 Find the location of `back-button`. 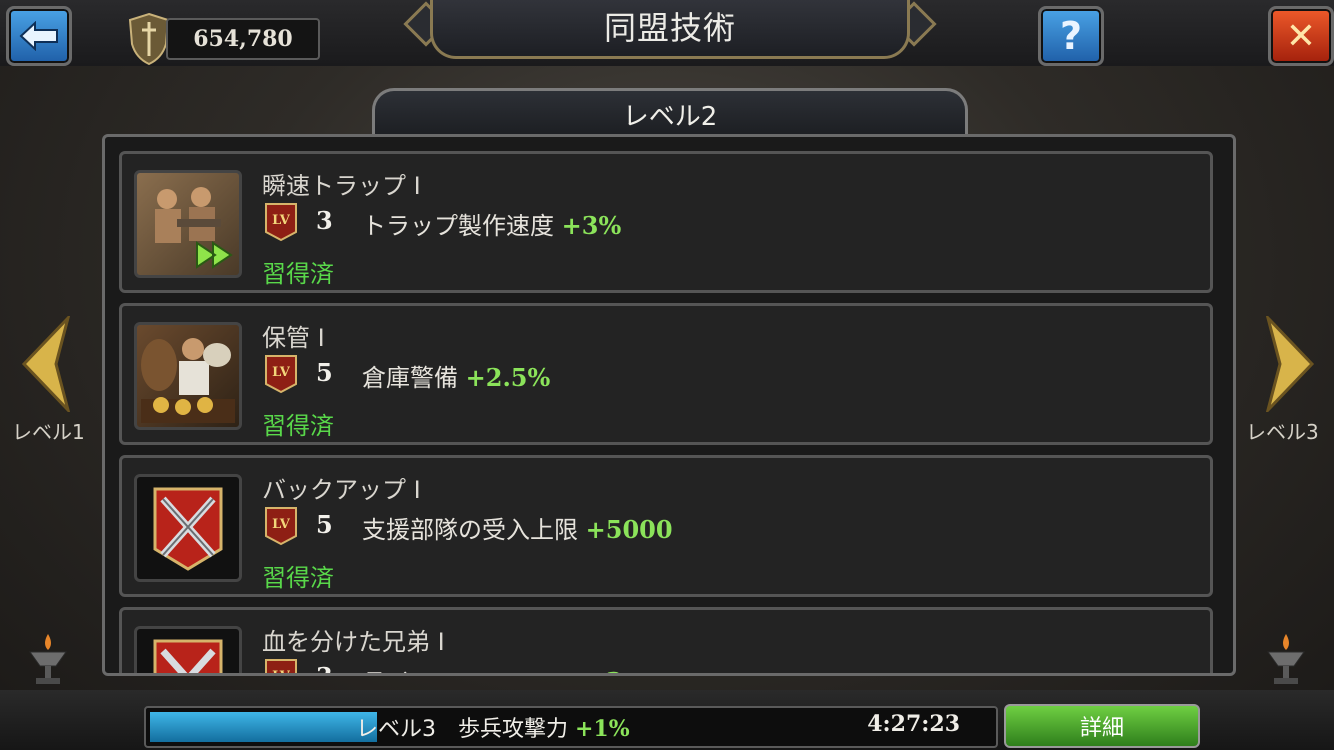

back-button is located at coordinates (39, 36).